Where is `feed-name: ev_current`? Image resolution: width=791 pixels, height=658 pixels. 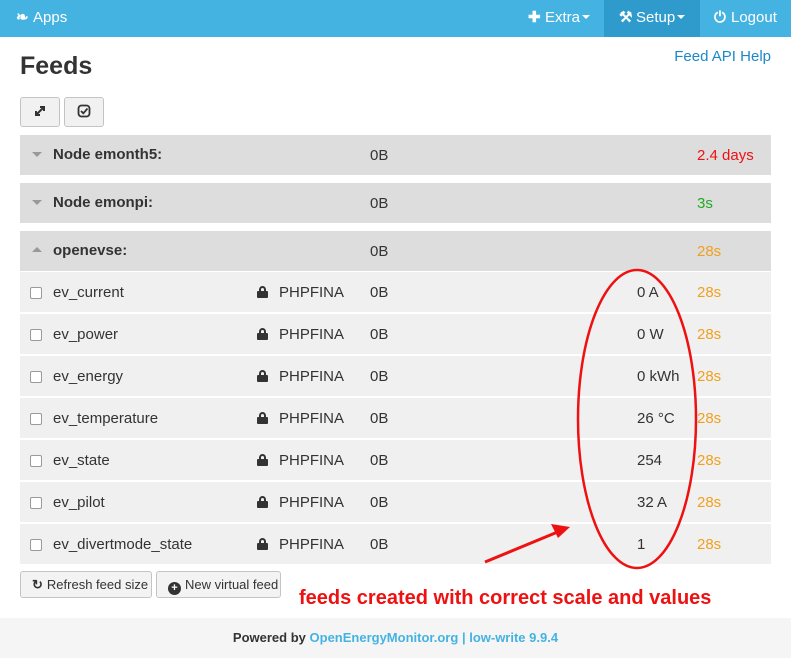 feed-name: ev_current is located at coordinates (88, 292).